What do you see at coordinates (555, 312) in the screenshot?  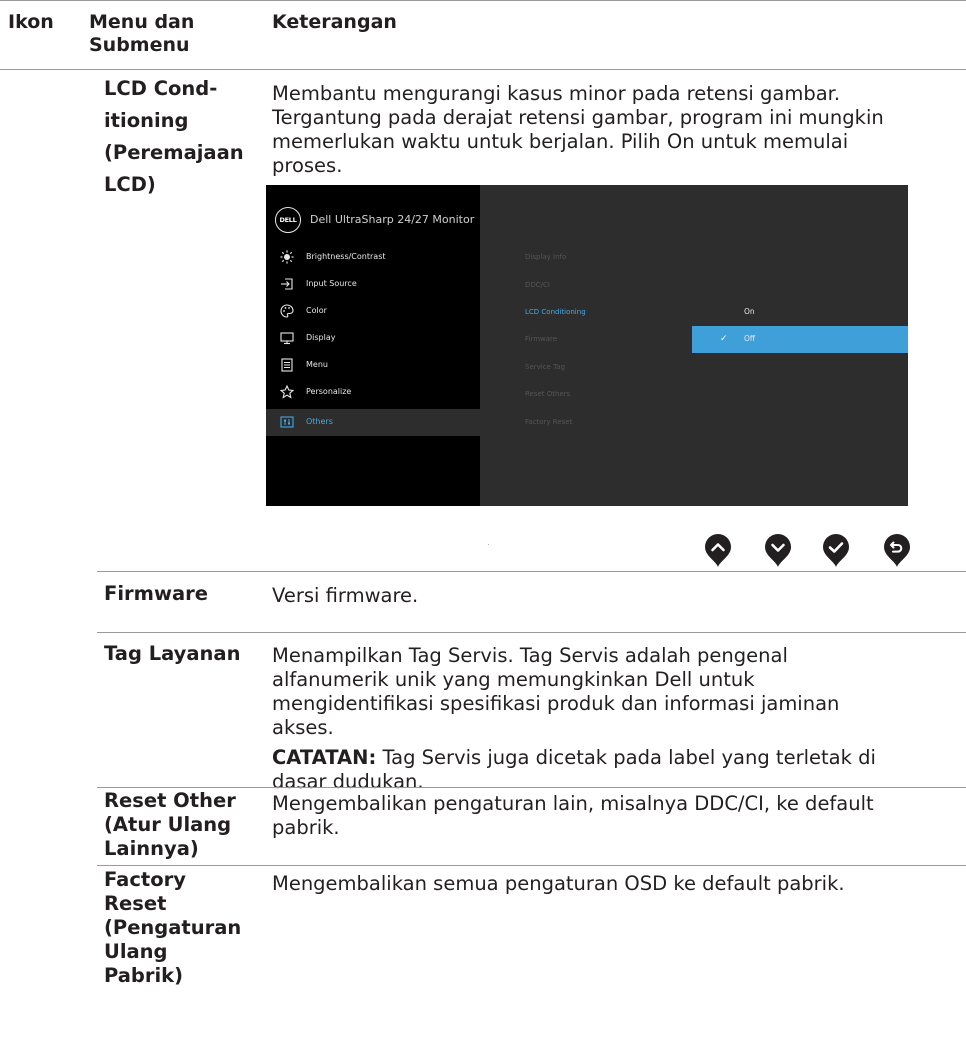 I see `osd-submenu-lcd-conditioning: LCD Conditioning` at bounding box center [555, 312].